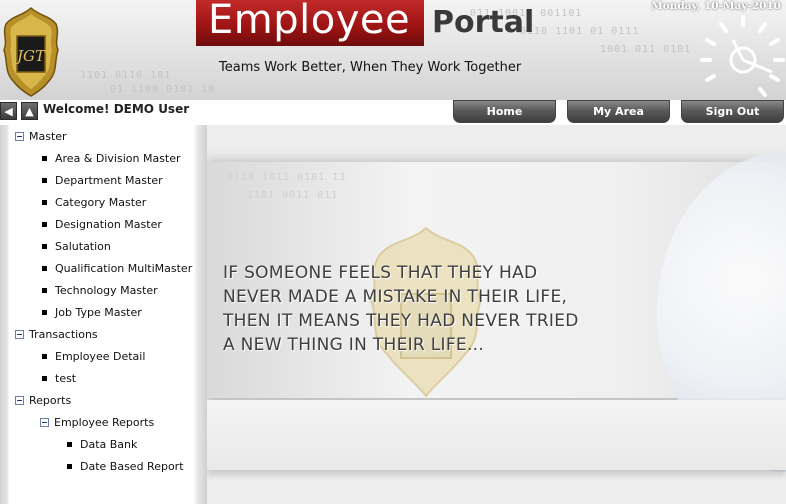 The width and height of the screenshot is (786, 504). I want to click on sidebar-item-label: test, so click(66, 378).